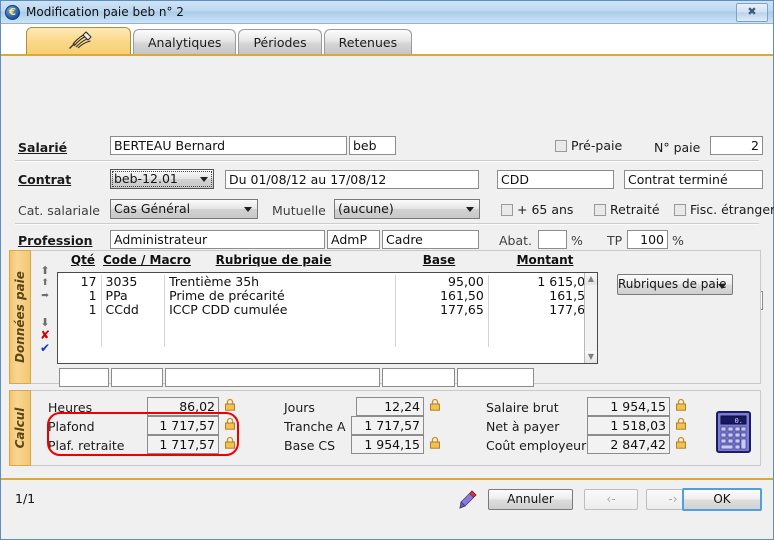  I want to click on dialog-footer: 1/1 Annuler ‹- -› OK, so click(387, 499).